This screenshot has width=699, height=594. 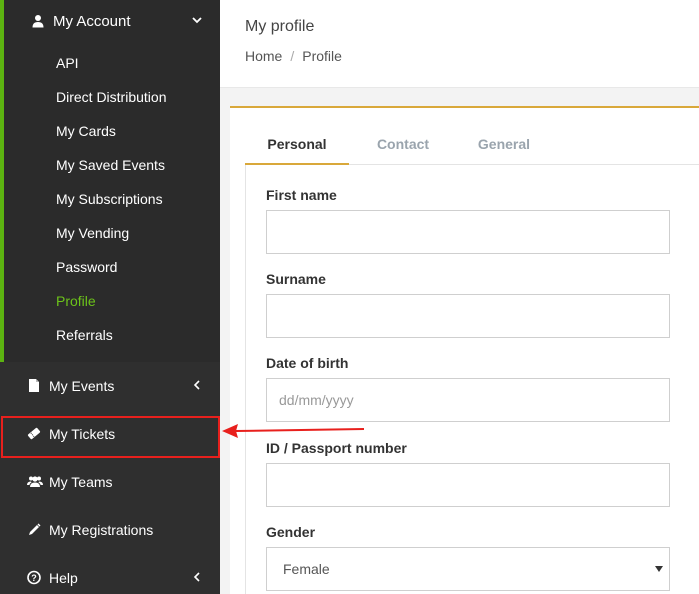 What do you see at coordinates (306, 569) in the screenshot?
I see `gender-selected-value: Female` at bounding box center [306, 569].